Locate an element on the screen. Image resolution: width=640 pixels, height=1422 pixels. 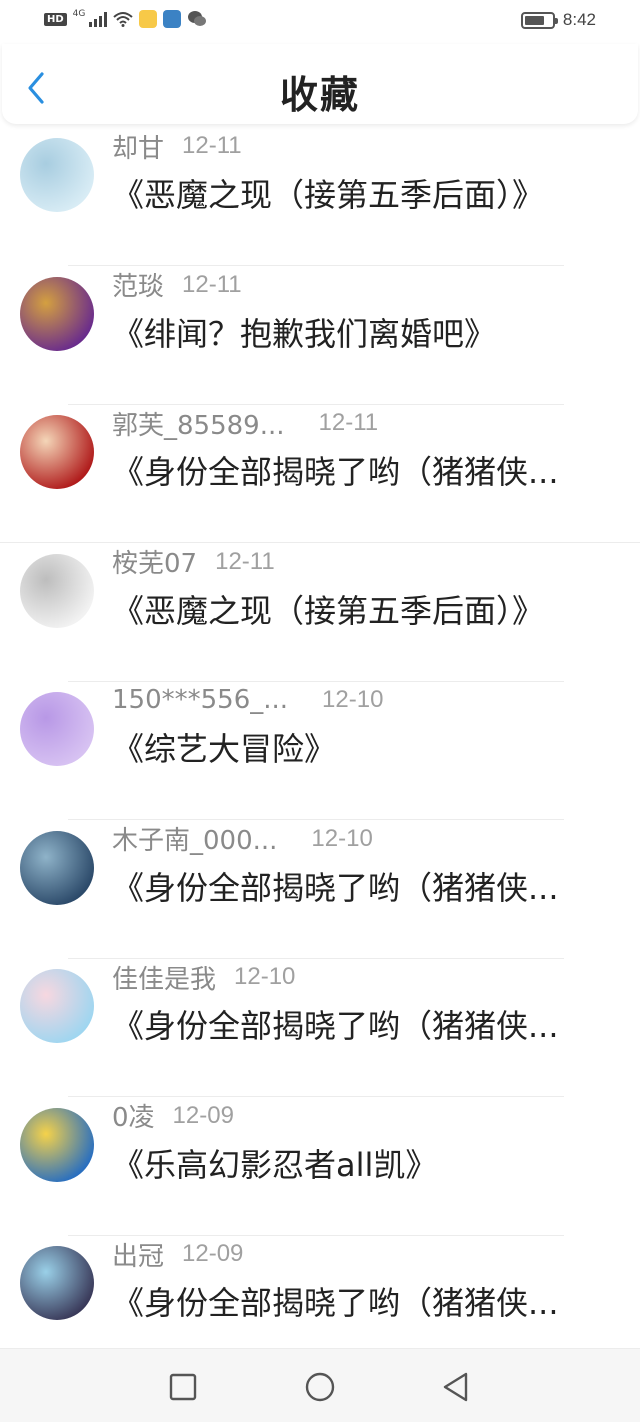
battery-icon is located at coordinates (539, 20).